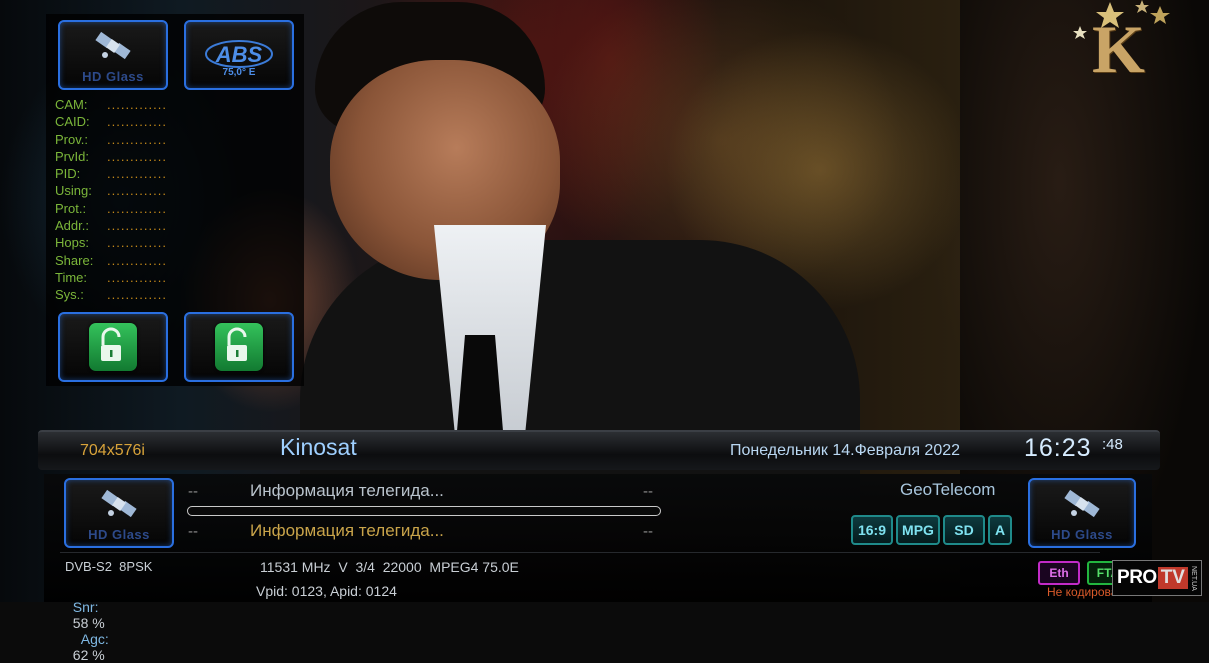 The image size is (1209, 663). What do you see at coordinates (239, 72) in the screenshot?
I see `abs-position-text: 75,0° E` at bounding box center [239, 72].